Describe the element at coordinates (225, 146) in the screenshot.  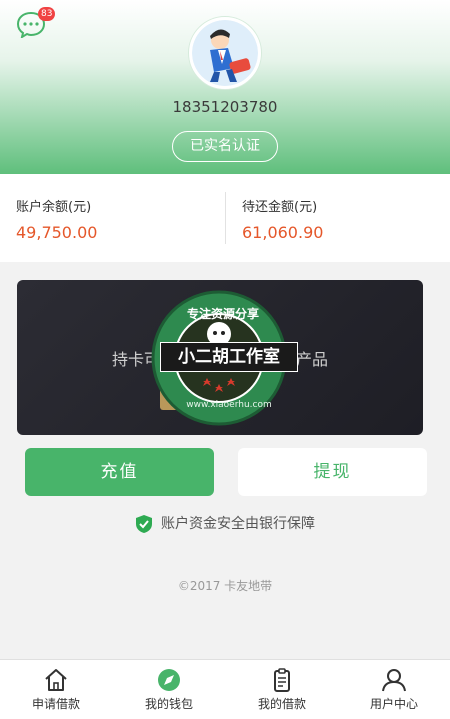
I see `verified-name-button: 已实名认证` at that location.